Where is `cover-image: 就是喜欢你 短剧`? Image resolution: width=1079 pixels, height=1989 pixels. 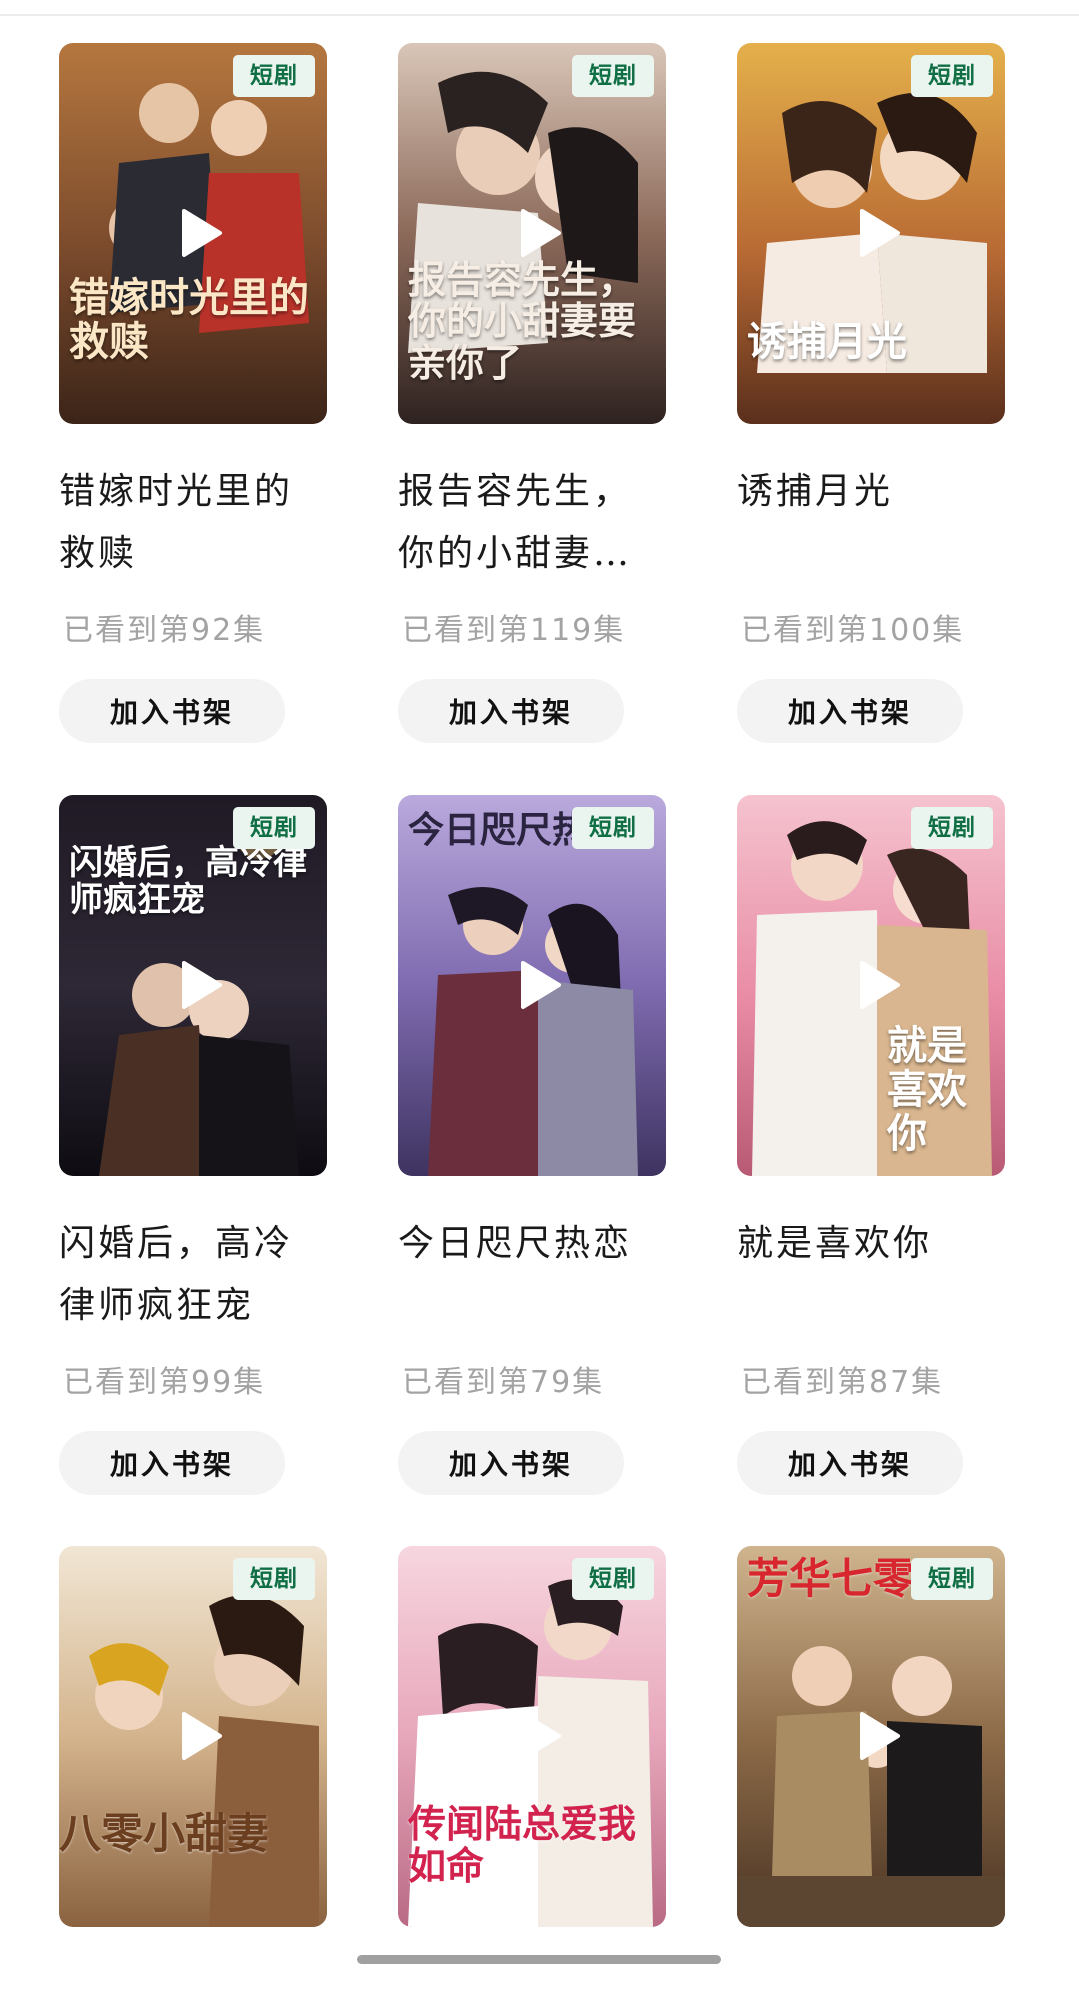 cover-image: 就是喜欢你 短剧 is located at coordinates (871, 985).